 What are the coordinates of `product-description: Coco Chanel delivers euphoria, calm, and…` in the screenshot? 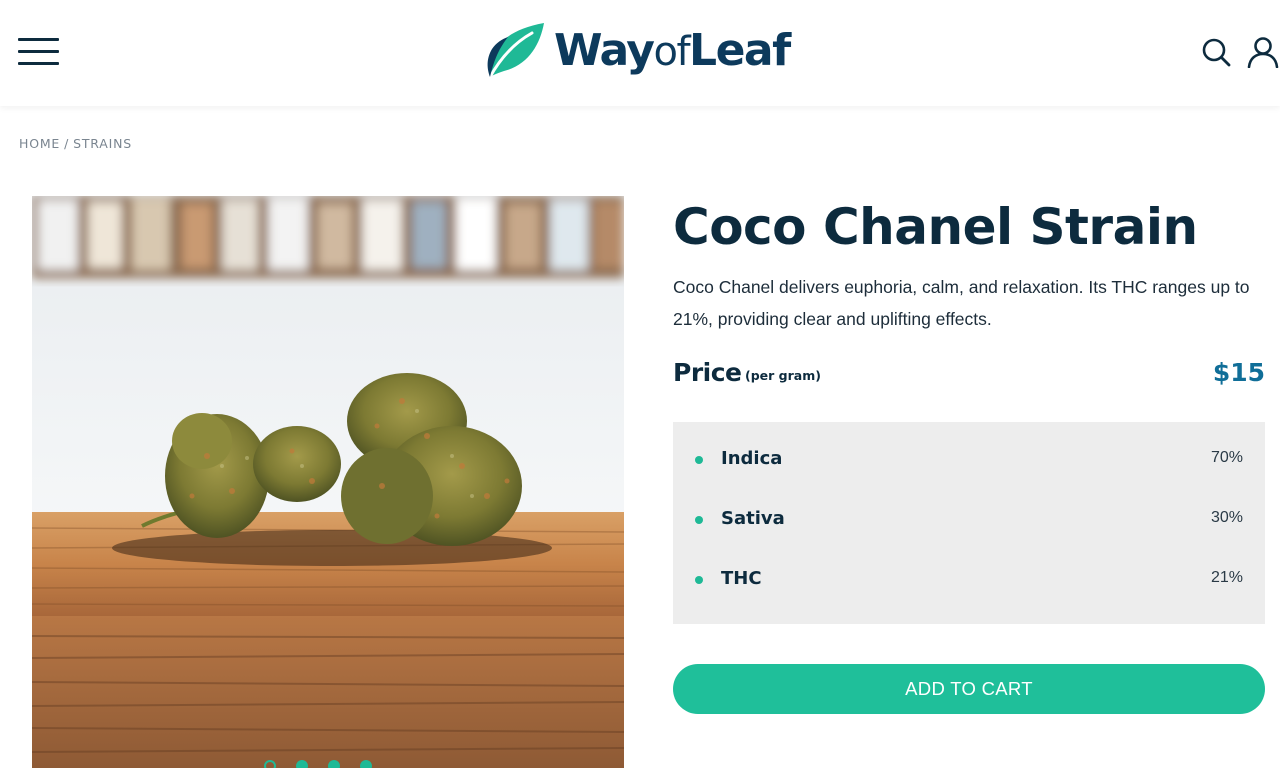 It's located at (961, 303).